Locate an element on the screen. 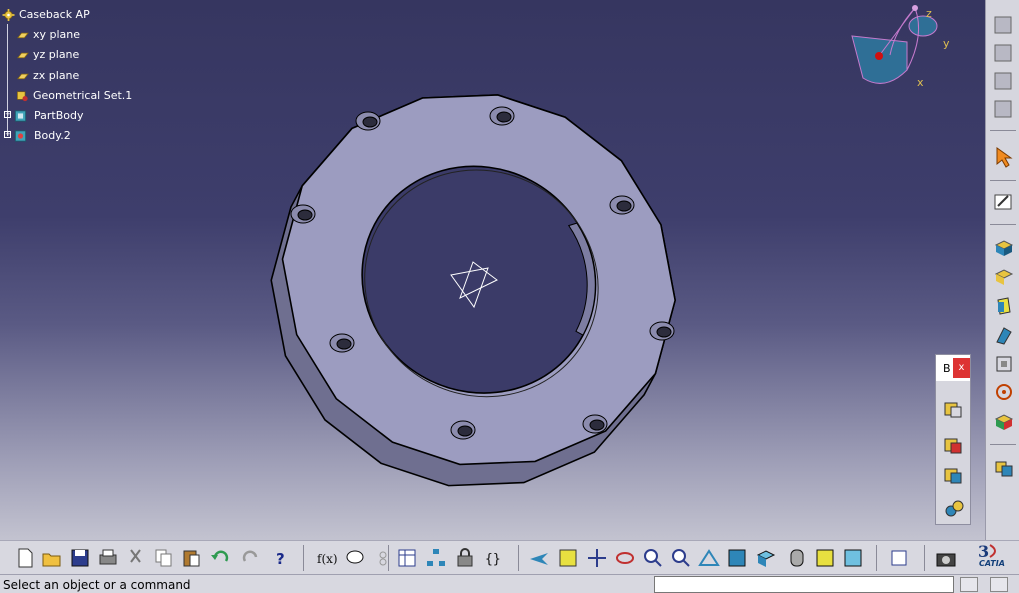 This screenshot has height=593, width=1019. fly-mode-icon is located at coordinates (539, 558).